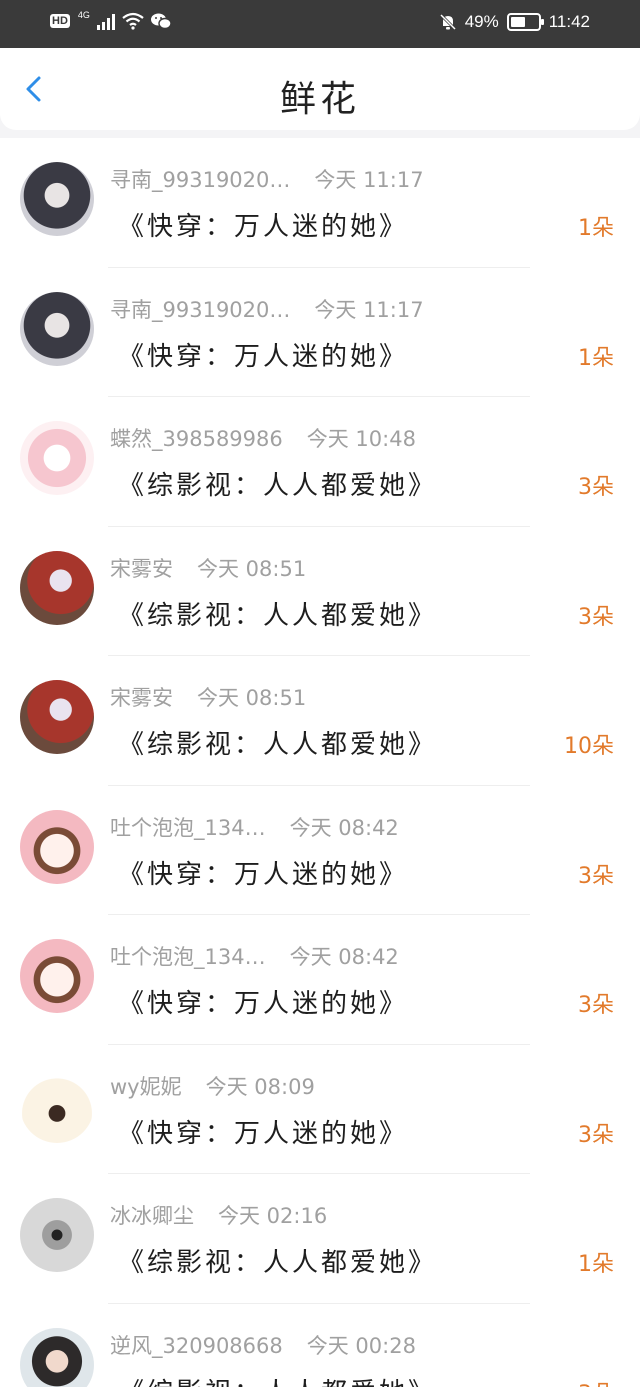 This screenshot has height=1387, width=640. I want to click on user-name: 蝶然_398589986, so click(196, 439).